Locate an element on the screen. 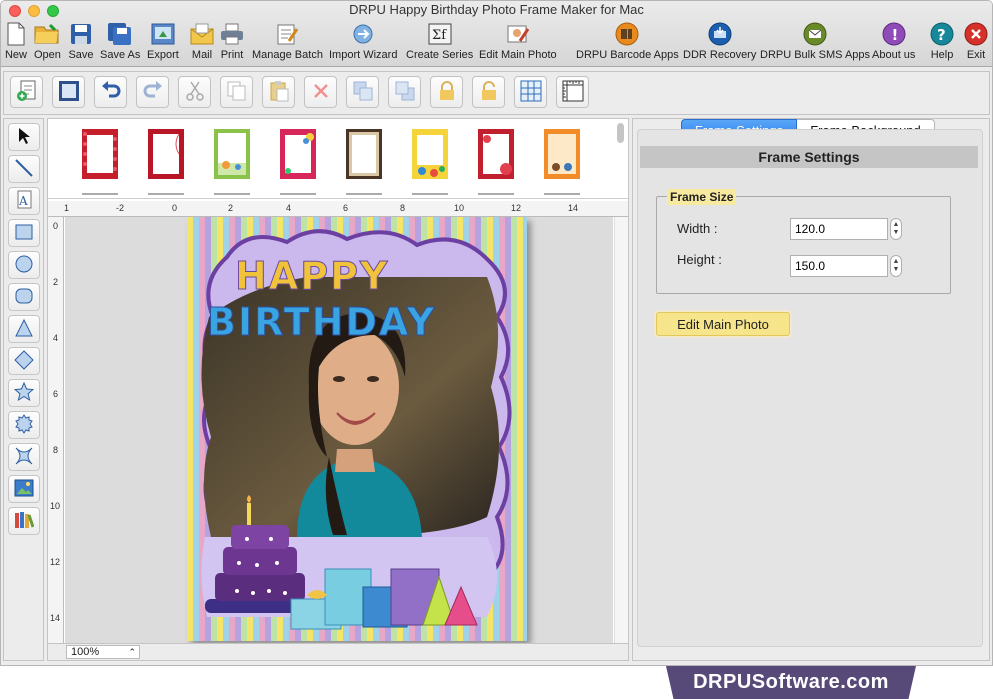 The width and height of the screenshot is (993, 699). rectangle-icon is located at coordinates (24, 233).